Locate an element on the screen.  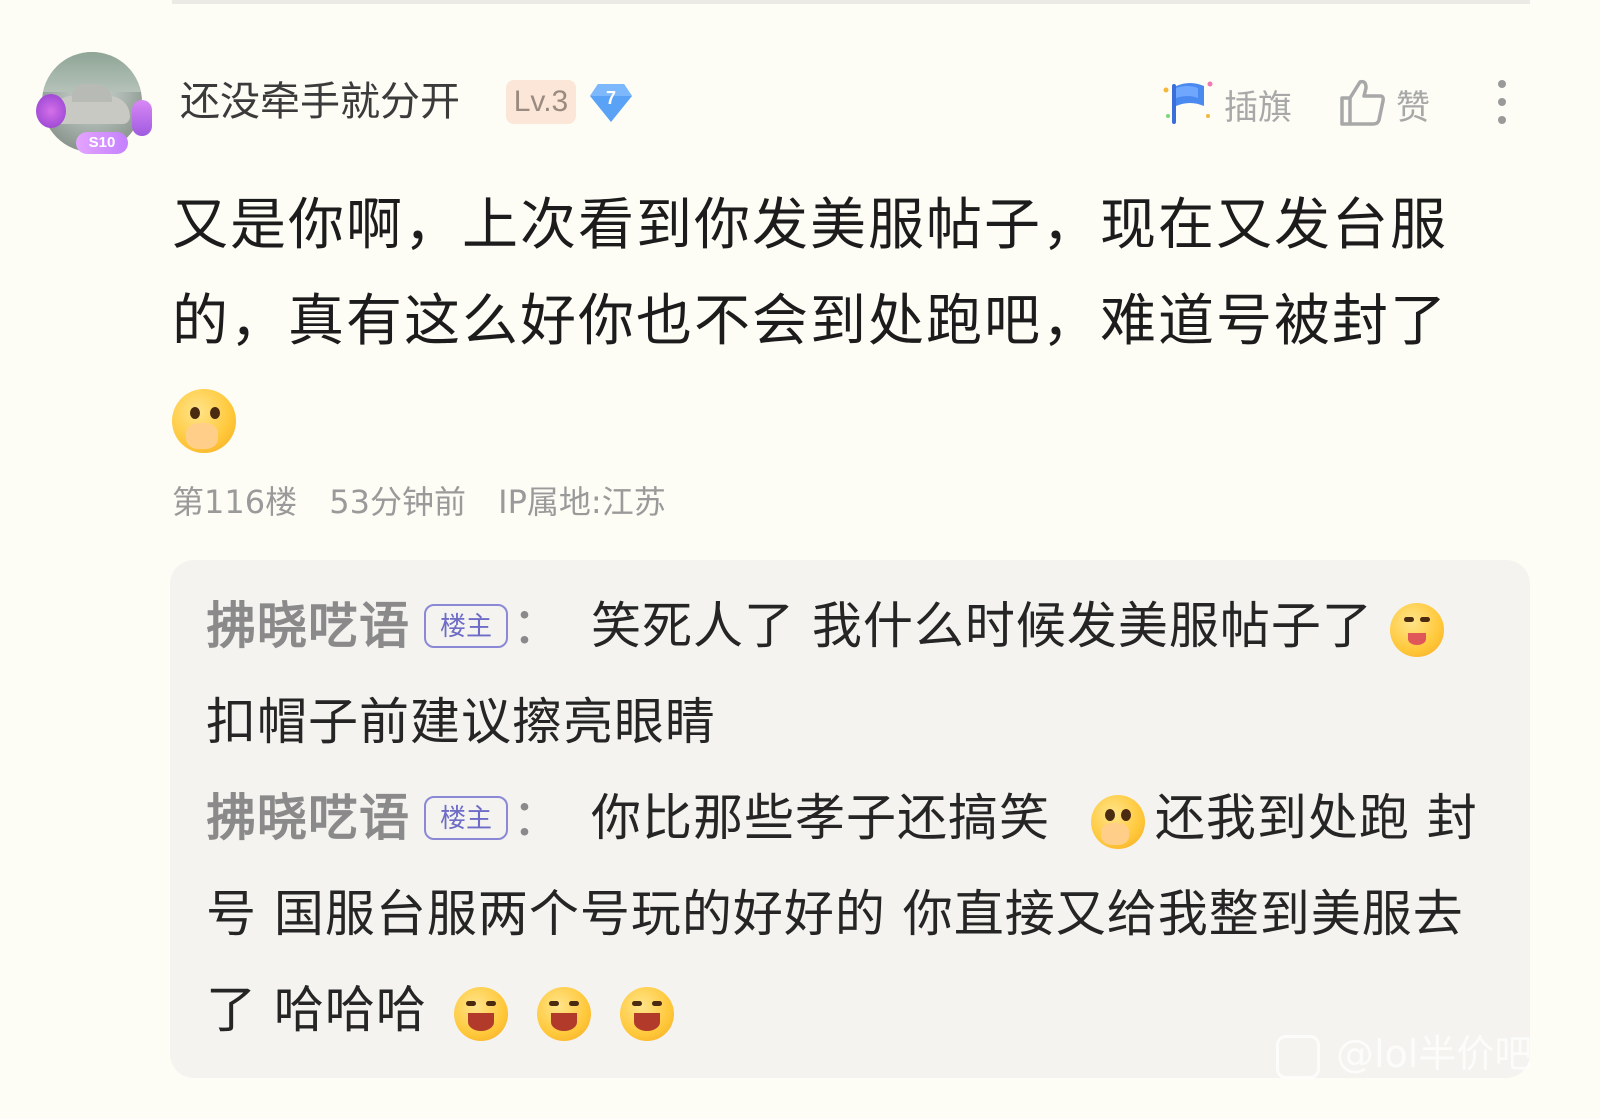
more-icon is located at coordinates (1502, 102).